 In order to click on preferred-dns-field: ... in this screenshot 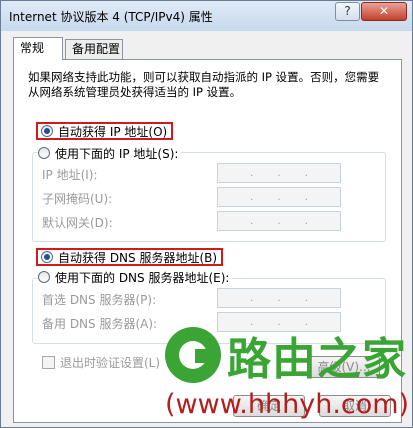, I will do `click(279, 298)`.